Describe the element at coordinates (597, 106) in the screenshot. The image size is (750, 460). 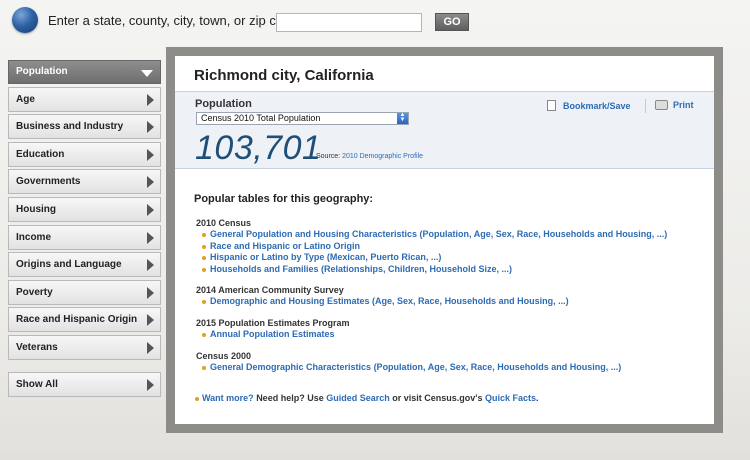
I see `bookmark-label: Bookmark/Save` at that location.